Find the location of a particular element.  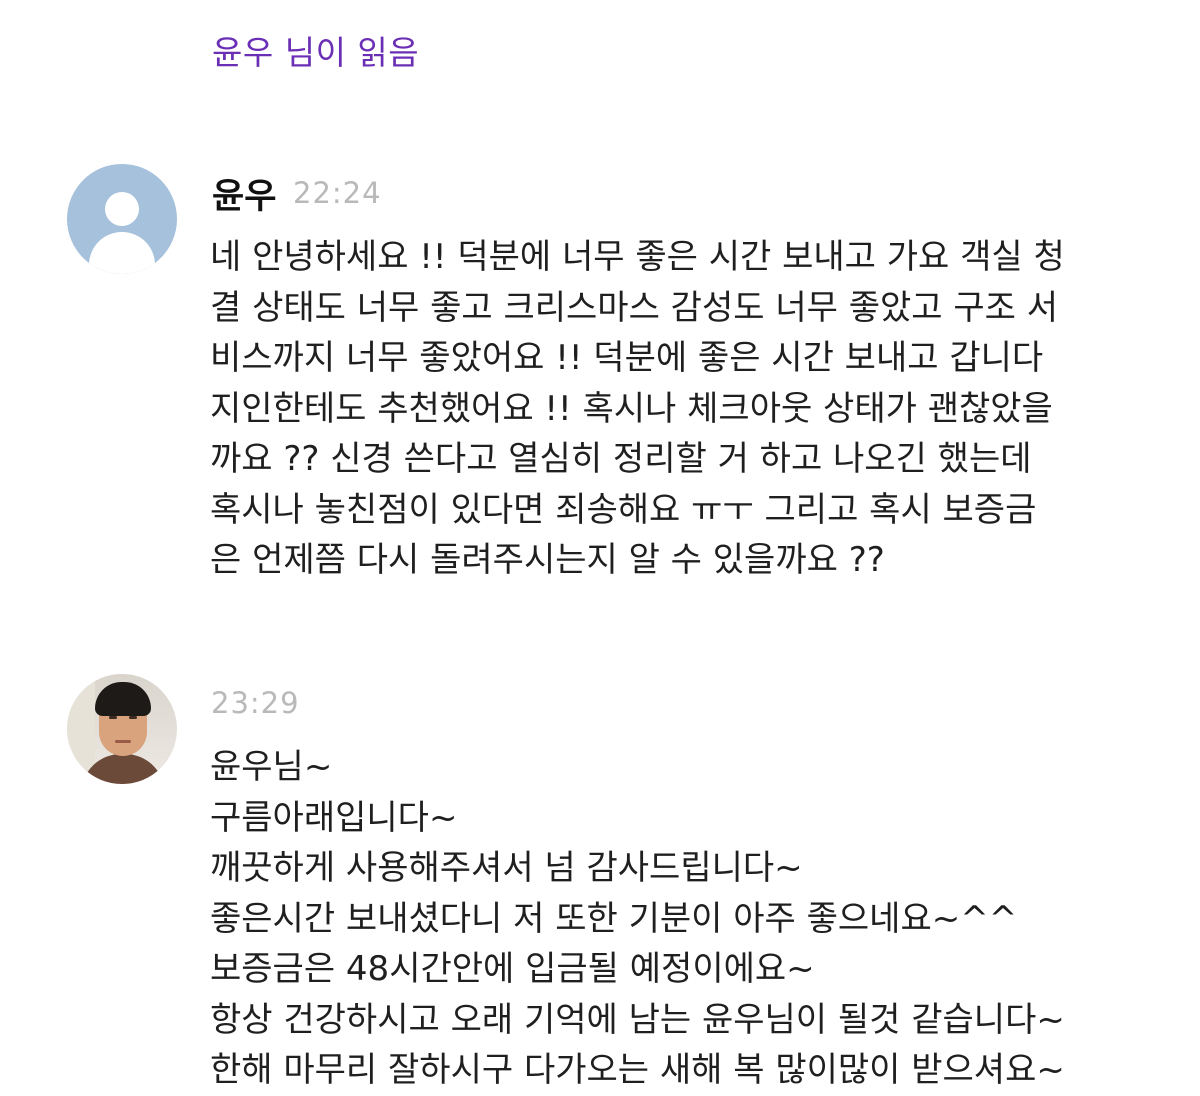

message-line: 구름아래입니다~ is located at coordinates (334, 817).